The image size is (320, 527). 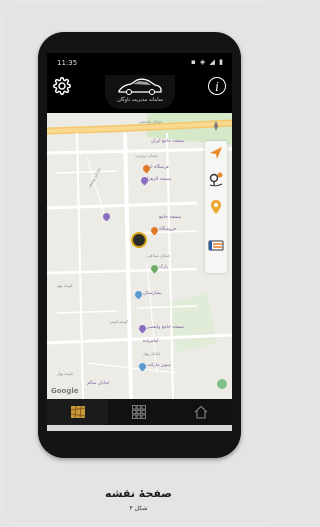 What do you see at coordinates (165, 327) in the screenshot?
I see `poi-label: مسجد جامع ولیعصر` at bounding box center [165, 327].